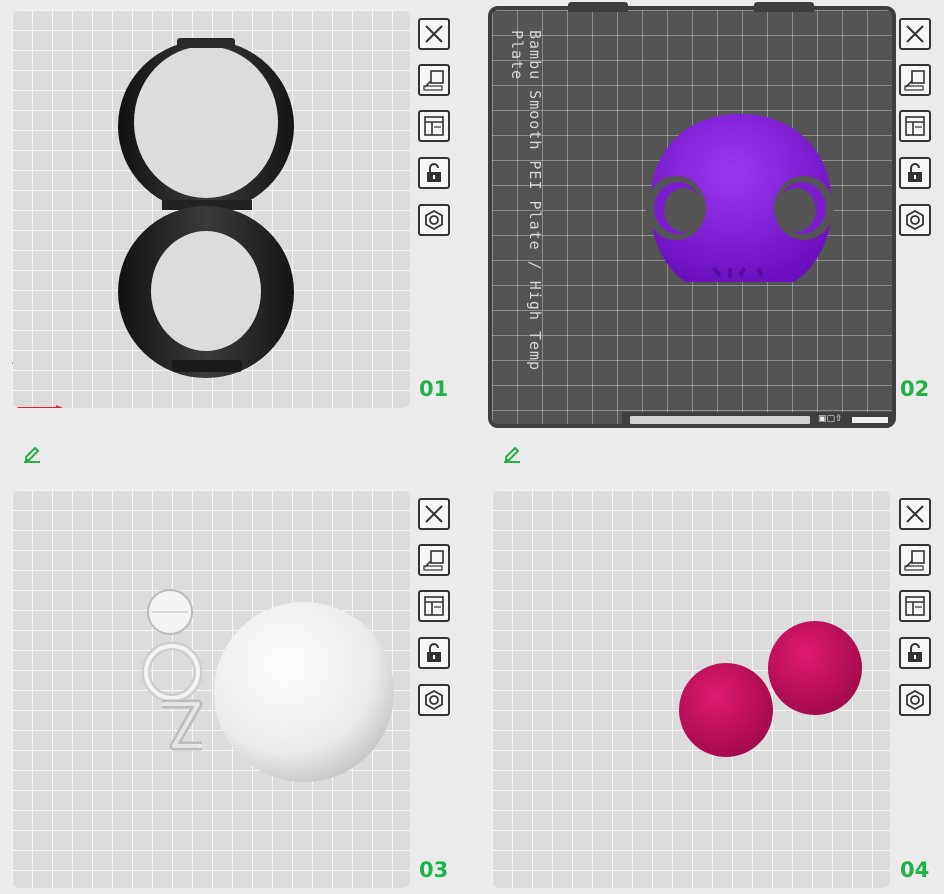  I want to click on plate-number: 02, so click(915, 389).